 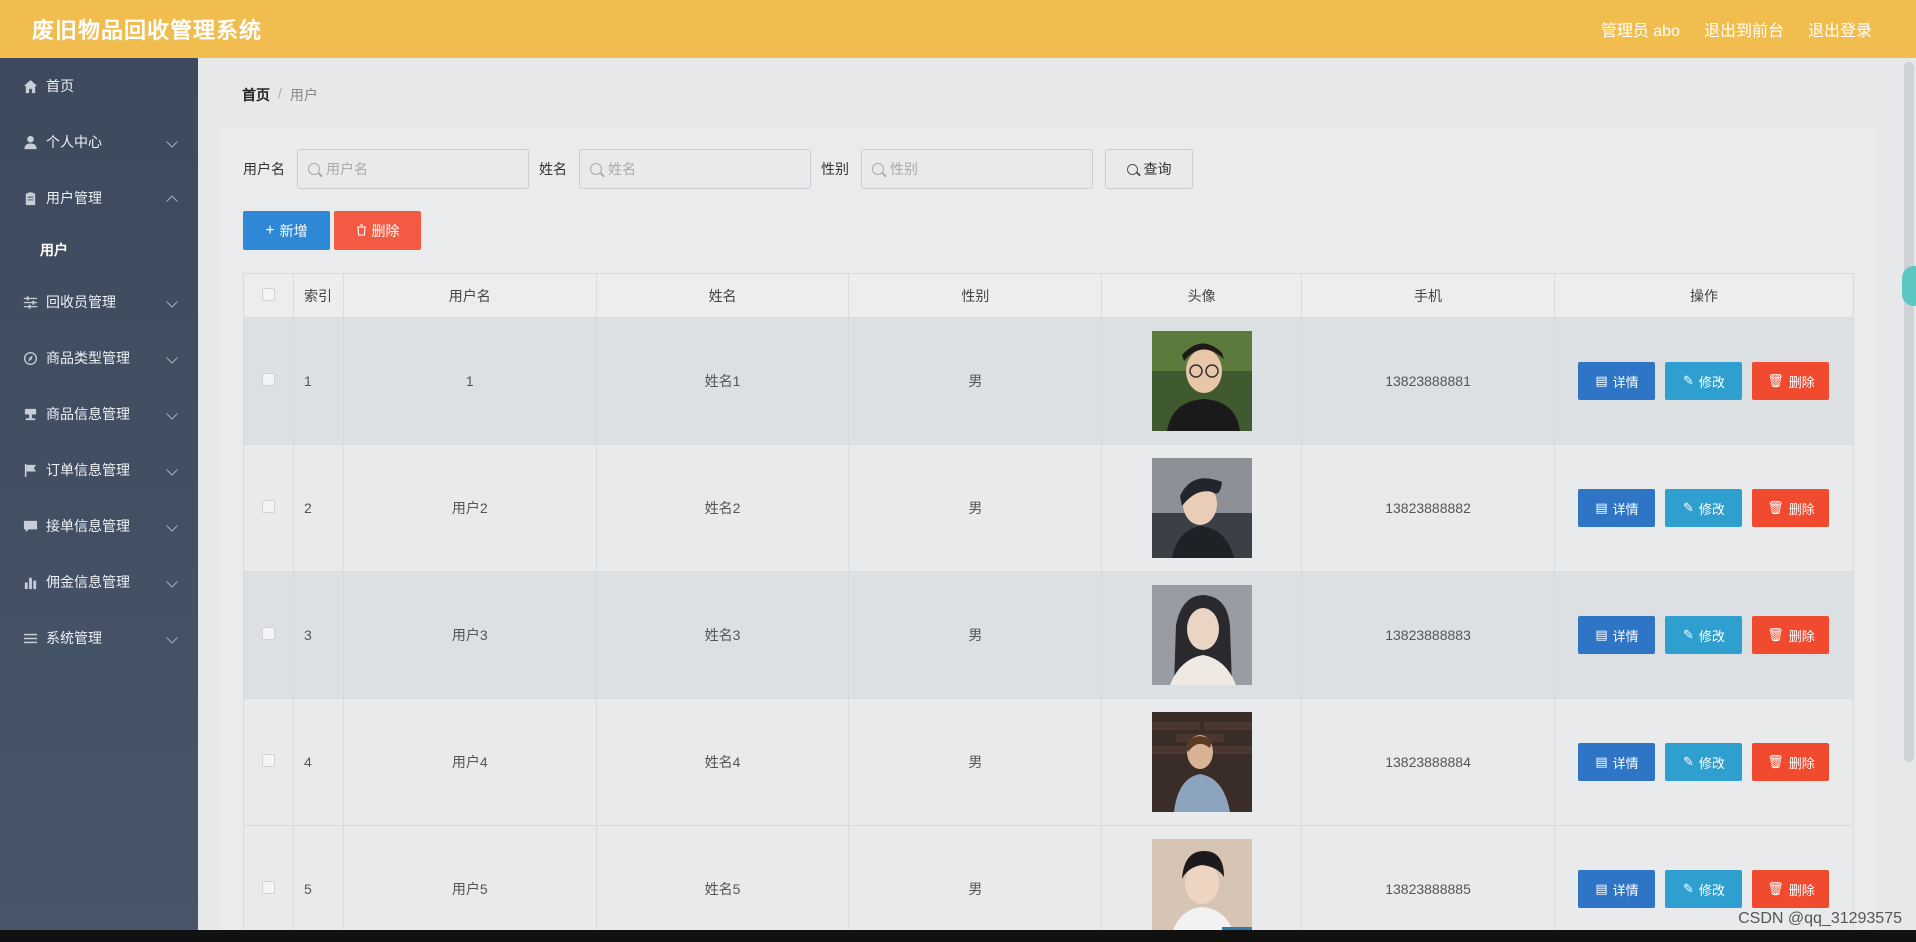 I want to click on select-all-cell, so click(x=268, y=295).